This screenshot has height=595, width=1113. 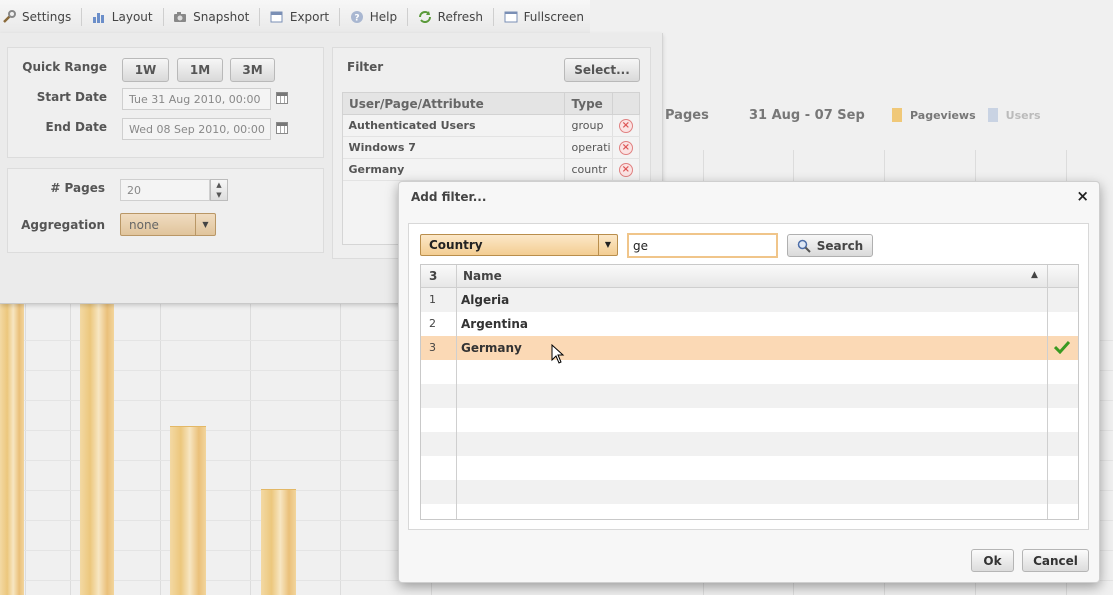 I want to click on filter-row: Authenticated Users group ×, so click(x=491, y=125).